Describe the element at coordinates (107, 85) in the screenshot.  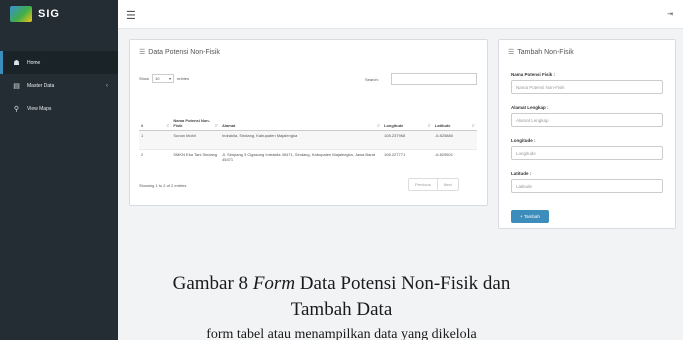
I see `chevron-left-icon: ‹` at that location.